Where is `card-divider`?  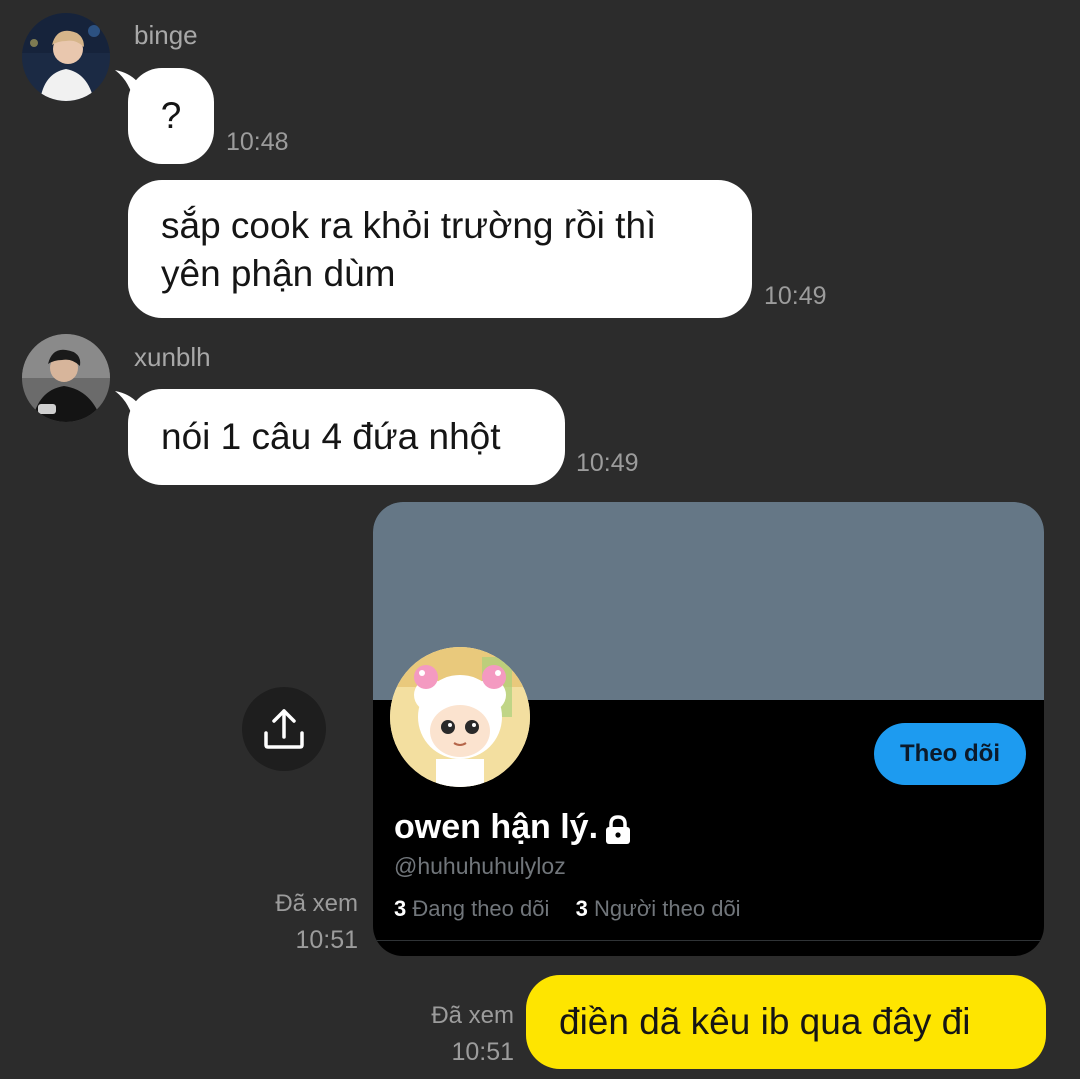 card-divider is located at coordinates (708, 940).